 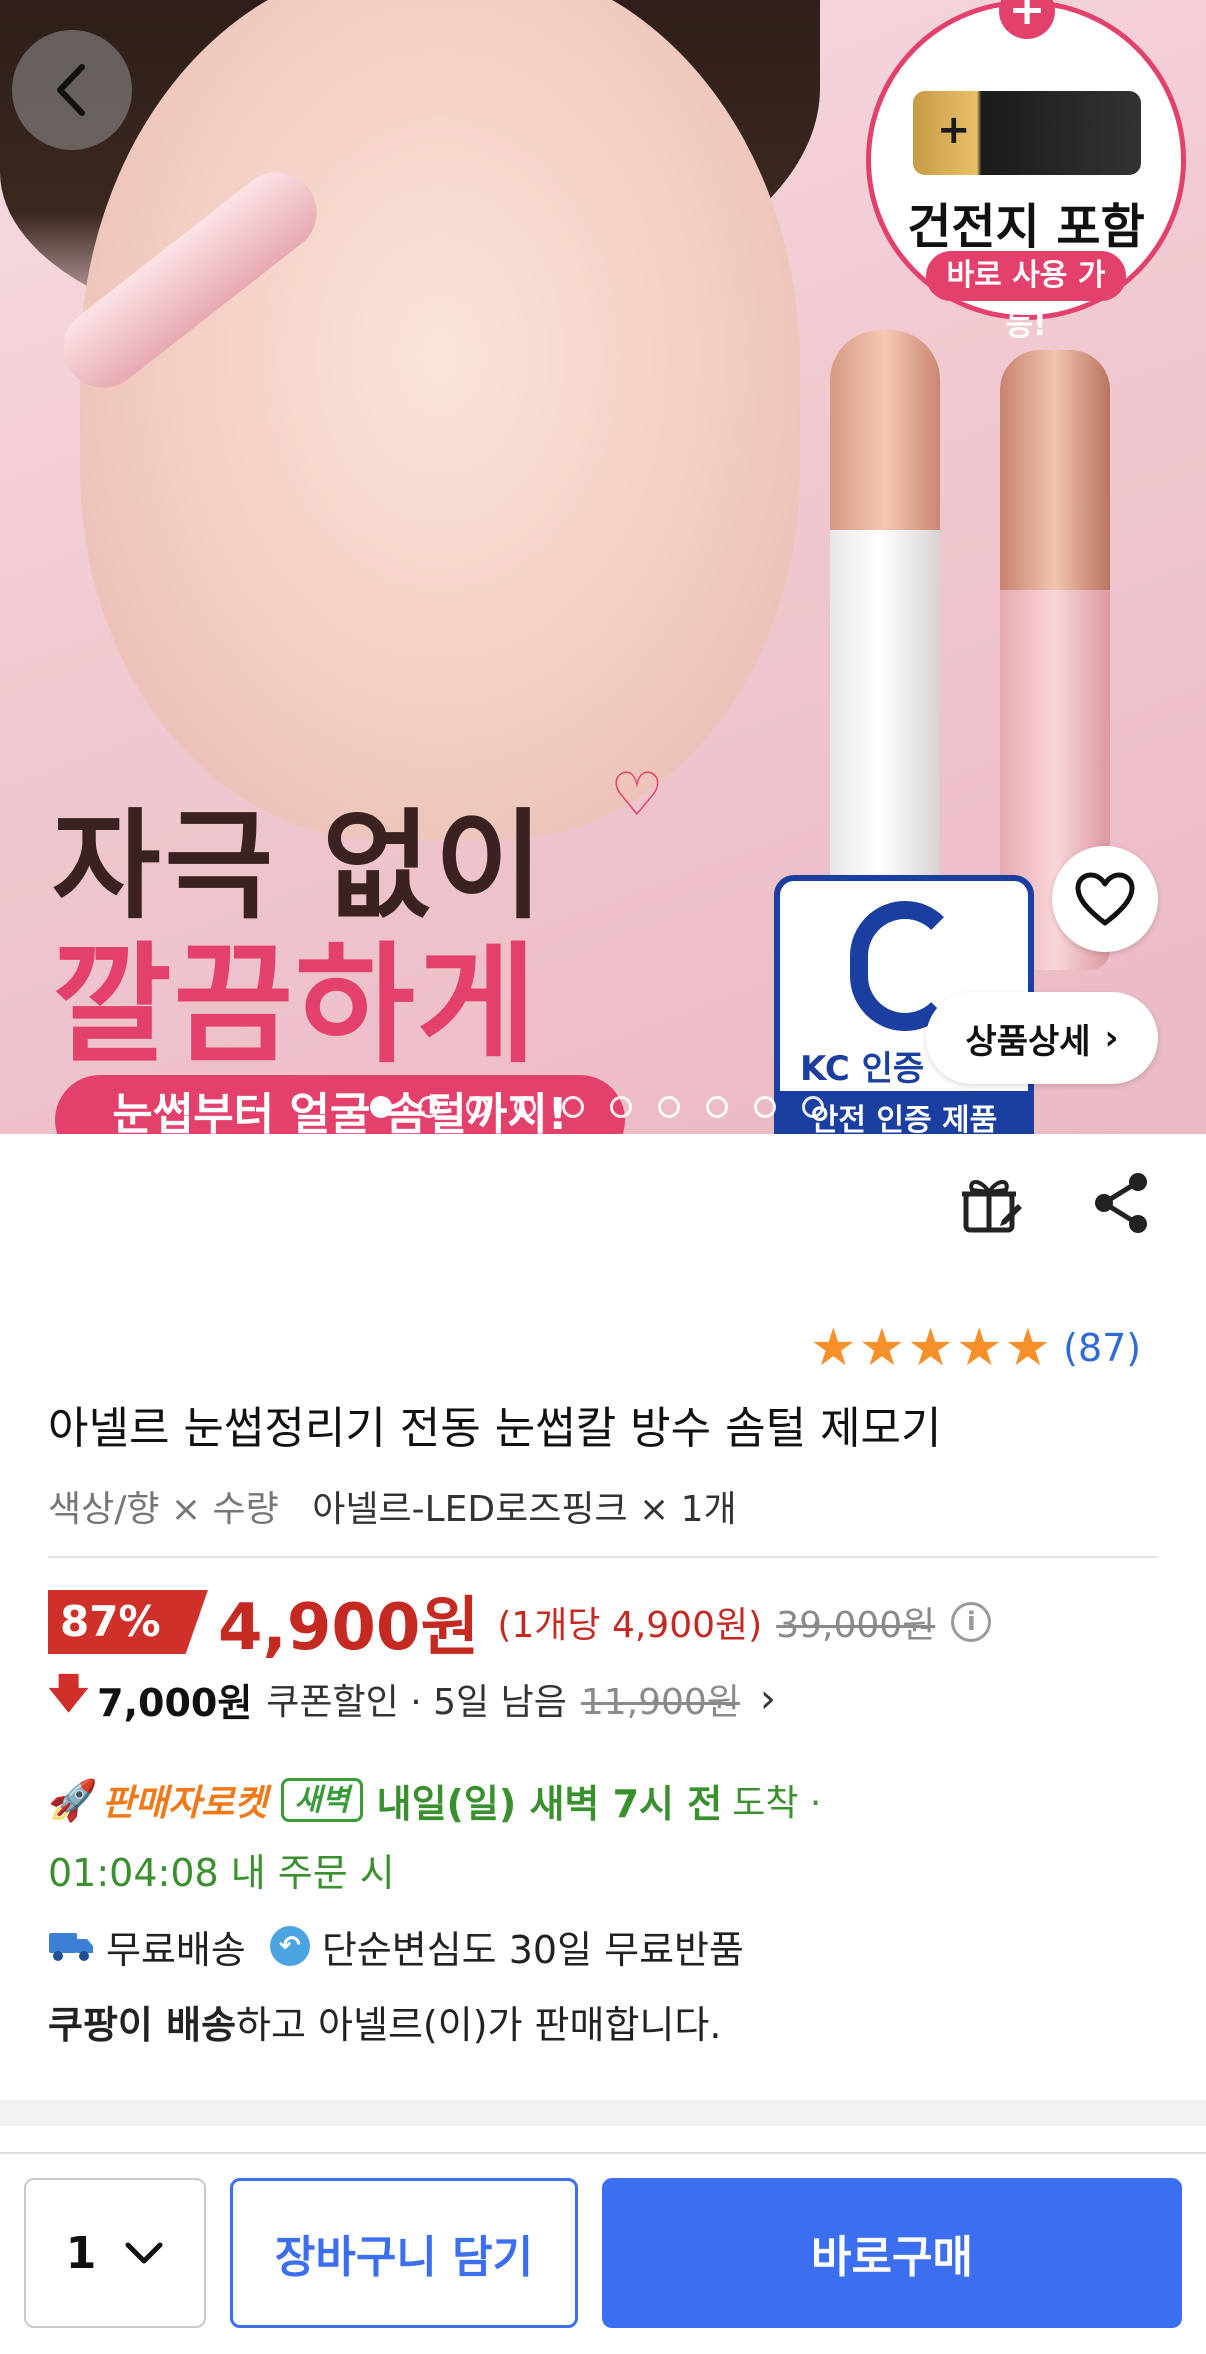 What do you see at coordinates (221, 1873) in the screenshot?
I see `order-deadline: 01:04:08 내 주문 시` at bounding box center [221, 1873].